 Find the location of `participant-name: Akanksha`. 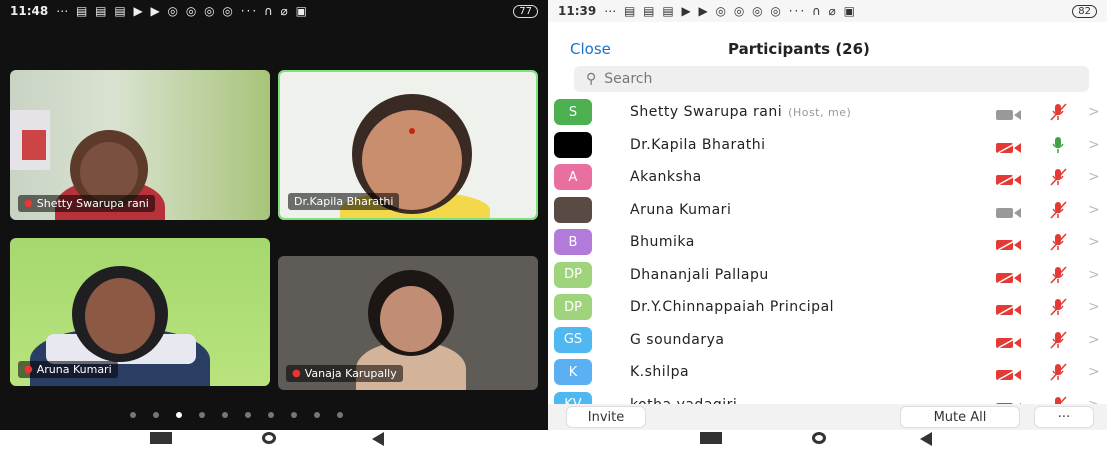

participant-name: Akanksha is located at coordinates (666, 177).